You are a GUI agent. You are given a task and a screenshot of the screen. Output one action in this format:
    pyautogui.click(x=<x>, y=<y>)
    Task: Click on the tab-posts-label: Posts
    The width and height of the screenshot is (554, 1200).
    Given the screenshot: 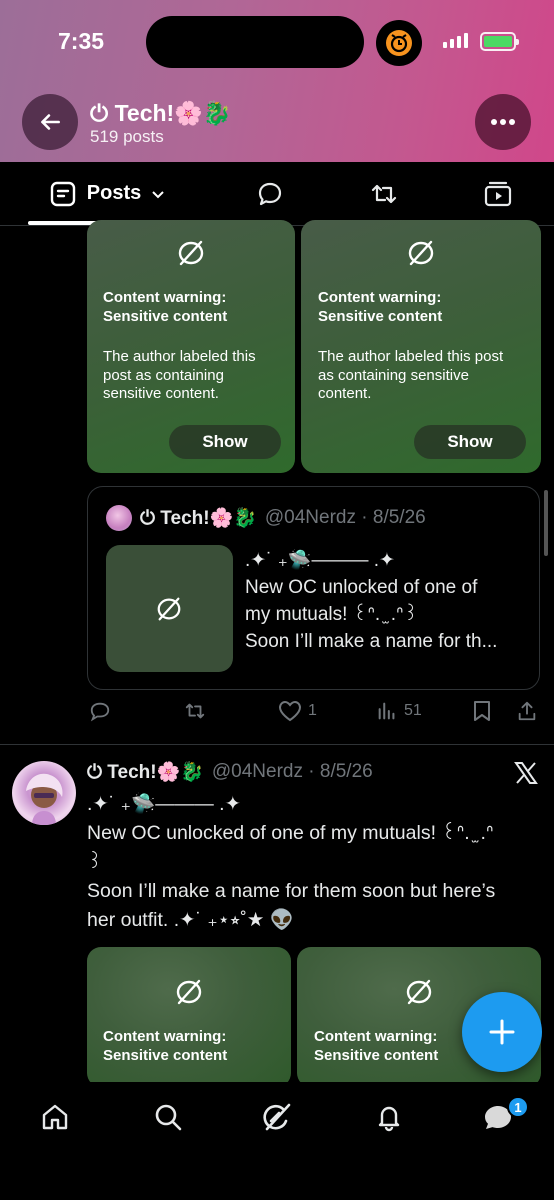 What is the action you would take?
    pyautogui.click(x=114, y=193)
    